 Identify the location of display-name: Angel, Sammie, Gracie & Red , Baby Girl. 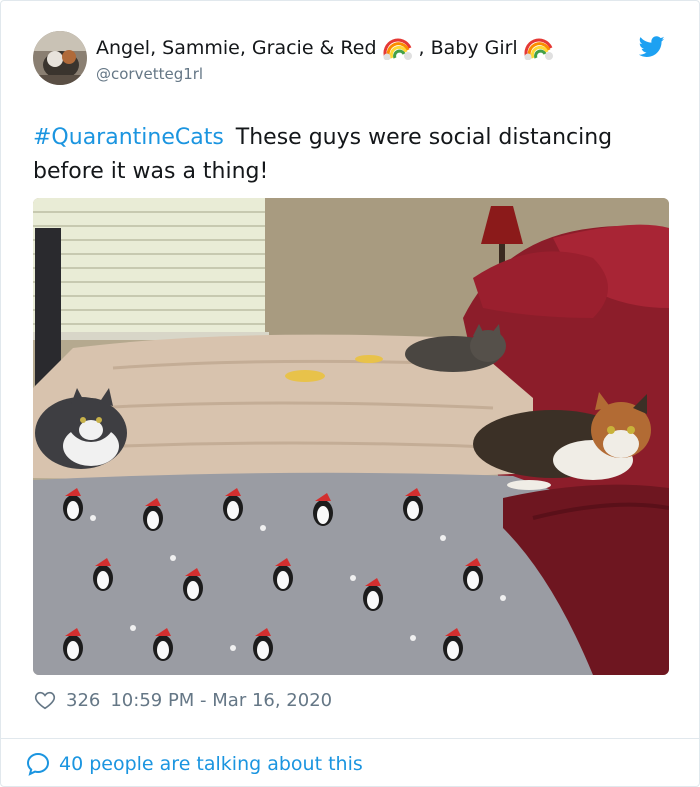
(325, 48).